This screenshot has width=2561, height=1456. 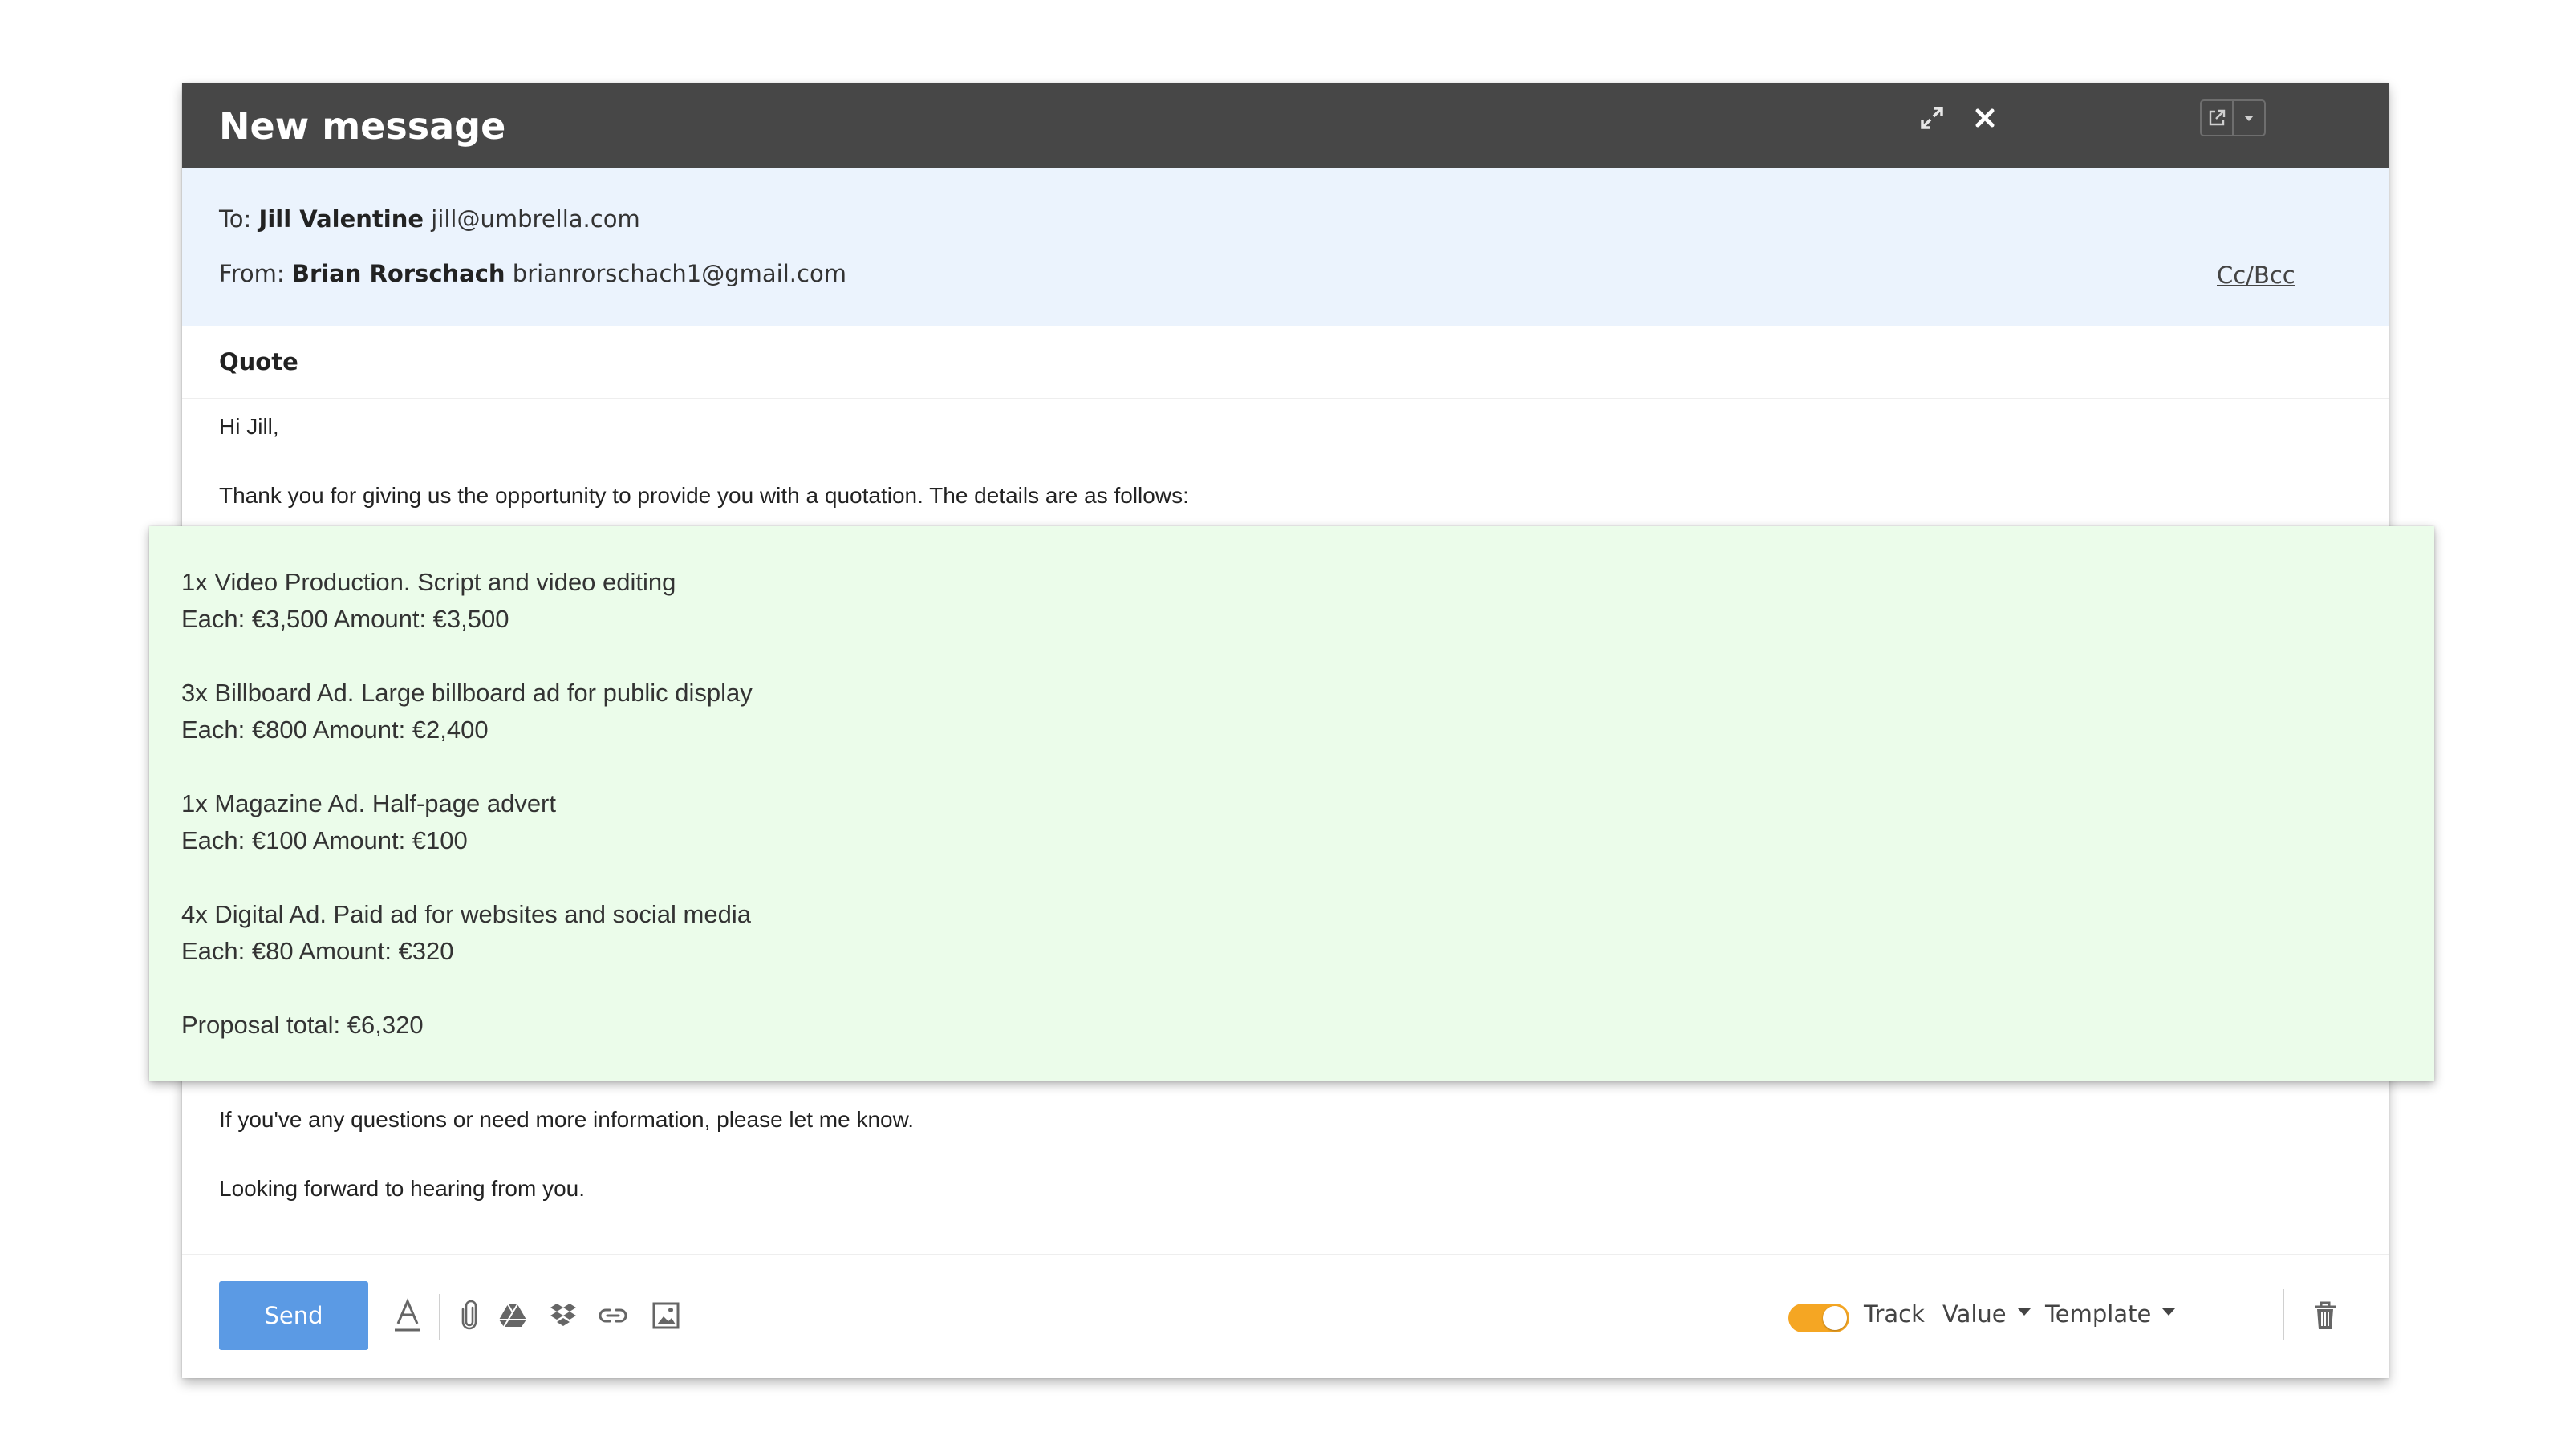 What do you see at coordinates (1894, 1314) in the screenshot?
I see `track-label: Track` at bounding box center [1894, 1314].